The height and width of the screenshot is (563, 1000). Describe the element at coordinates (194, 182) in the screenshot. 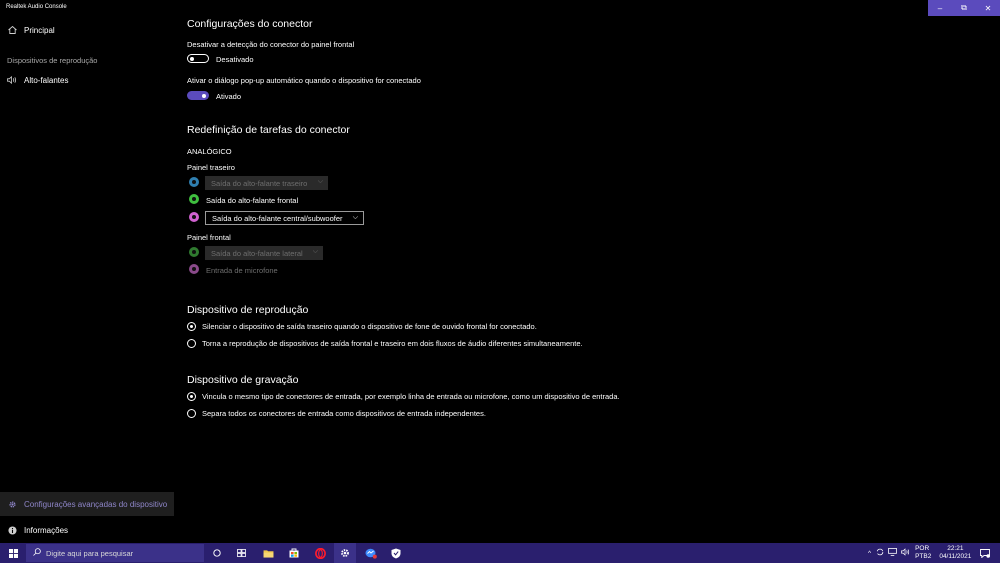

I see `rear-jack-blue-icon` at that location.